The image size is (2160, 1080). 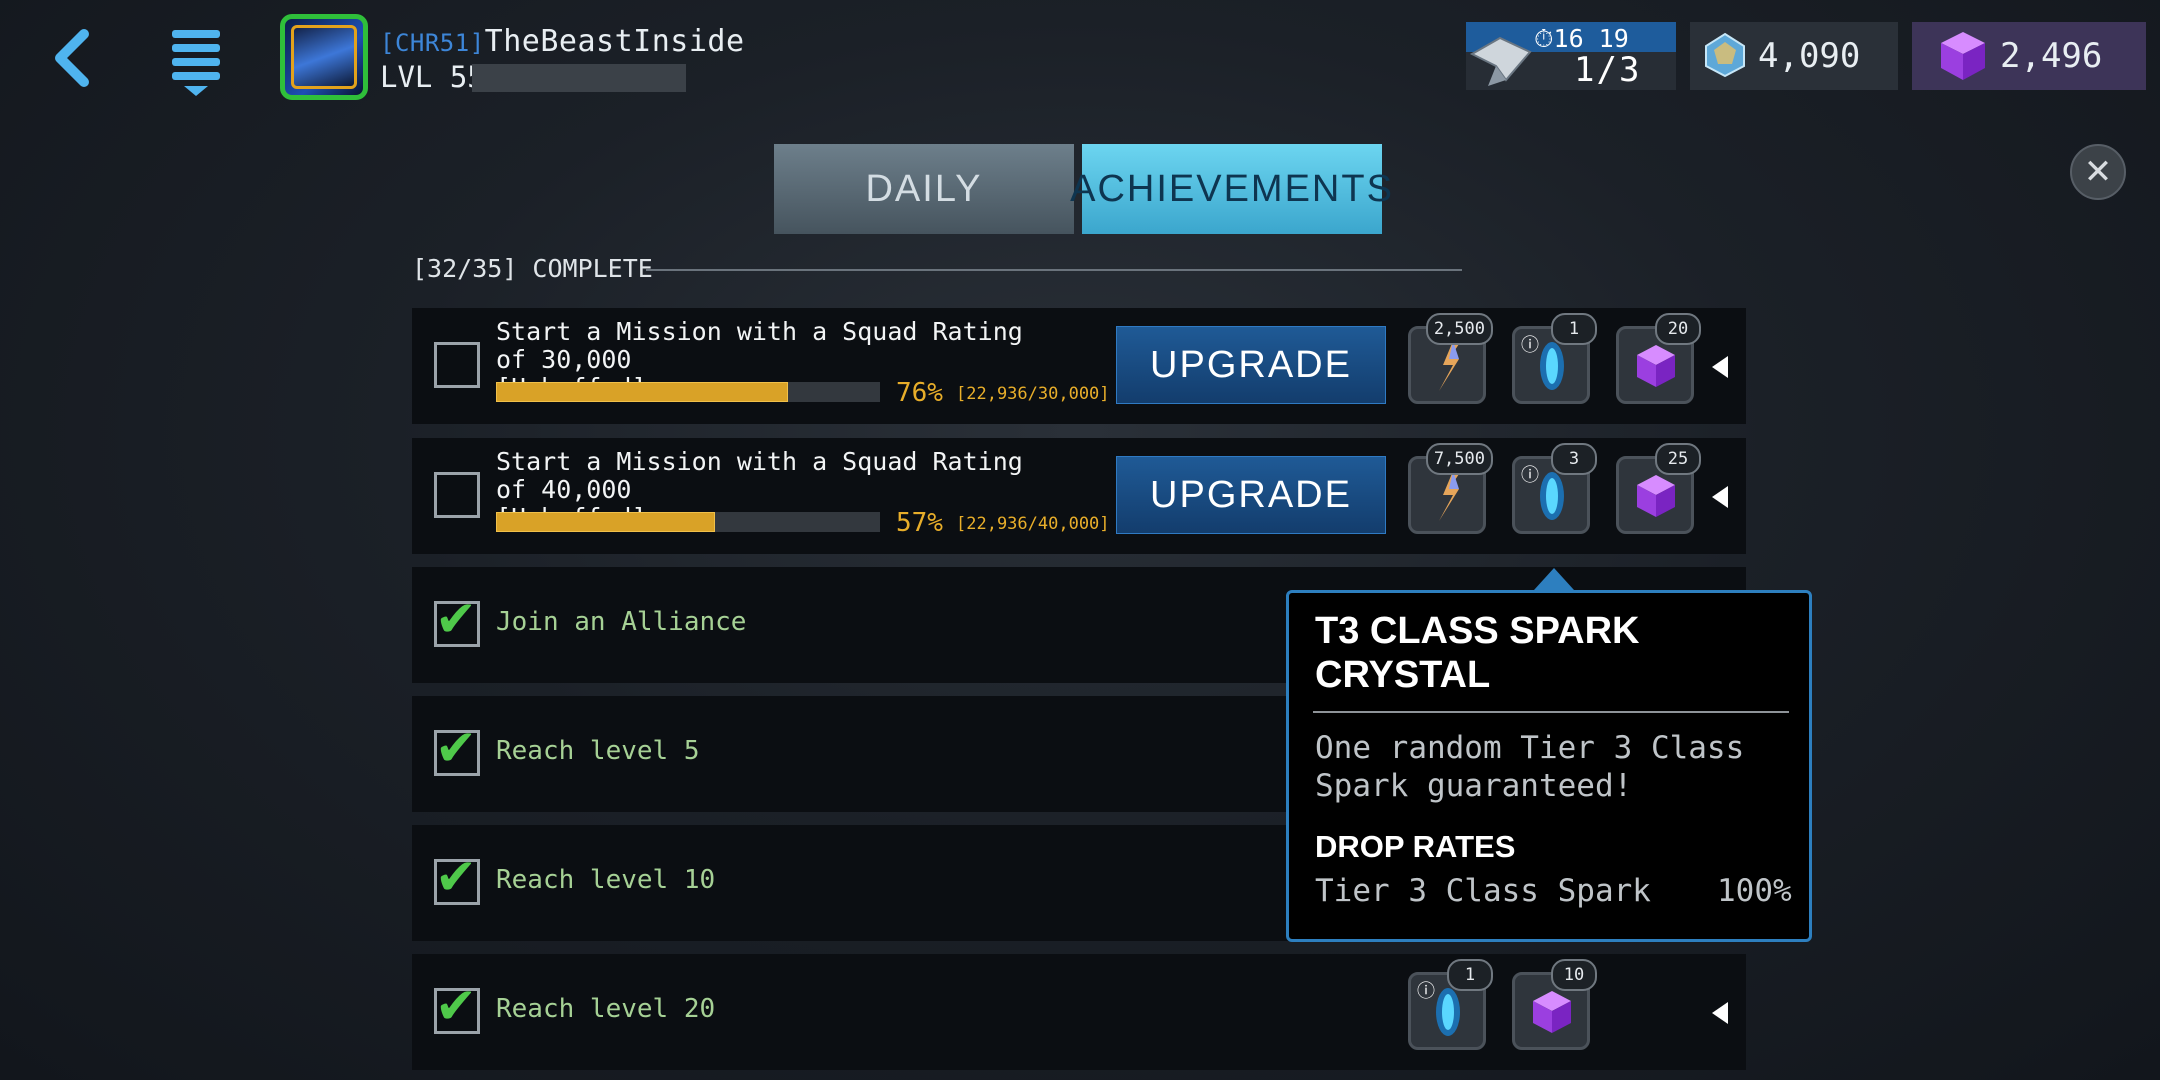 What do you see at coordinates (919, 393) in the screenshot?
I see `progress-percent: 76%` at bounding box center [919, 393].